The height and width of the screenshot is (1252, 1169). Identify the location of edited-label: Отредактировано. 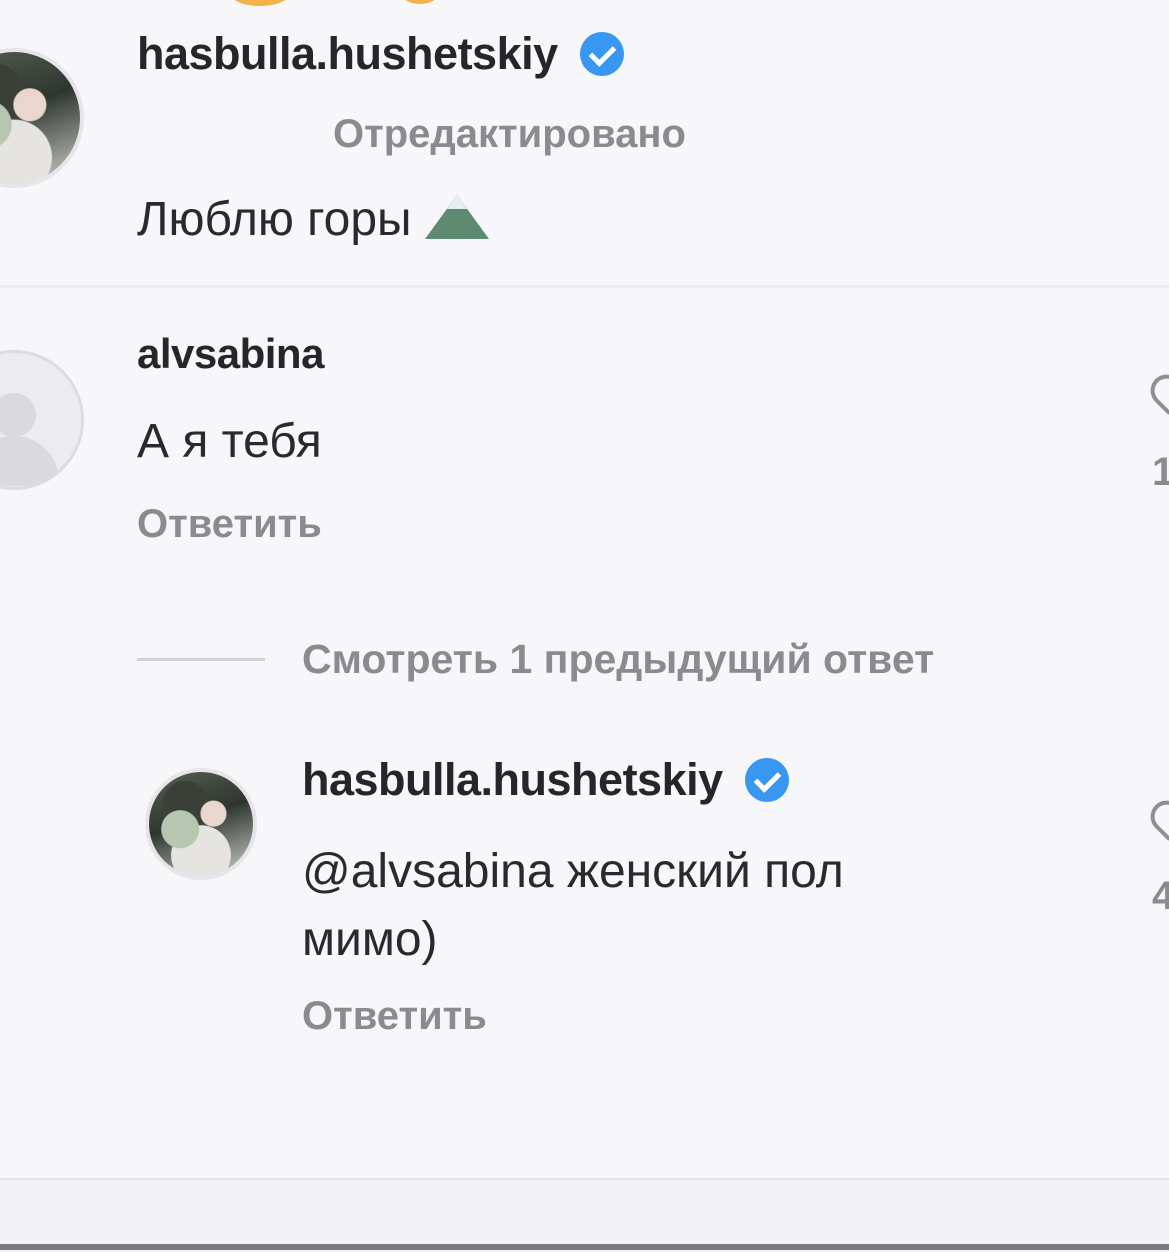
(509, 134).